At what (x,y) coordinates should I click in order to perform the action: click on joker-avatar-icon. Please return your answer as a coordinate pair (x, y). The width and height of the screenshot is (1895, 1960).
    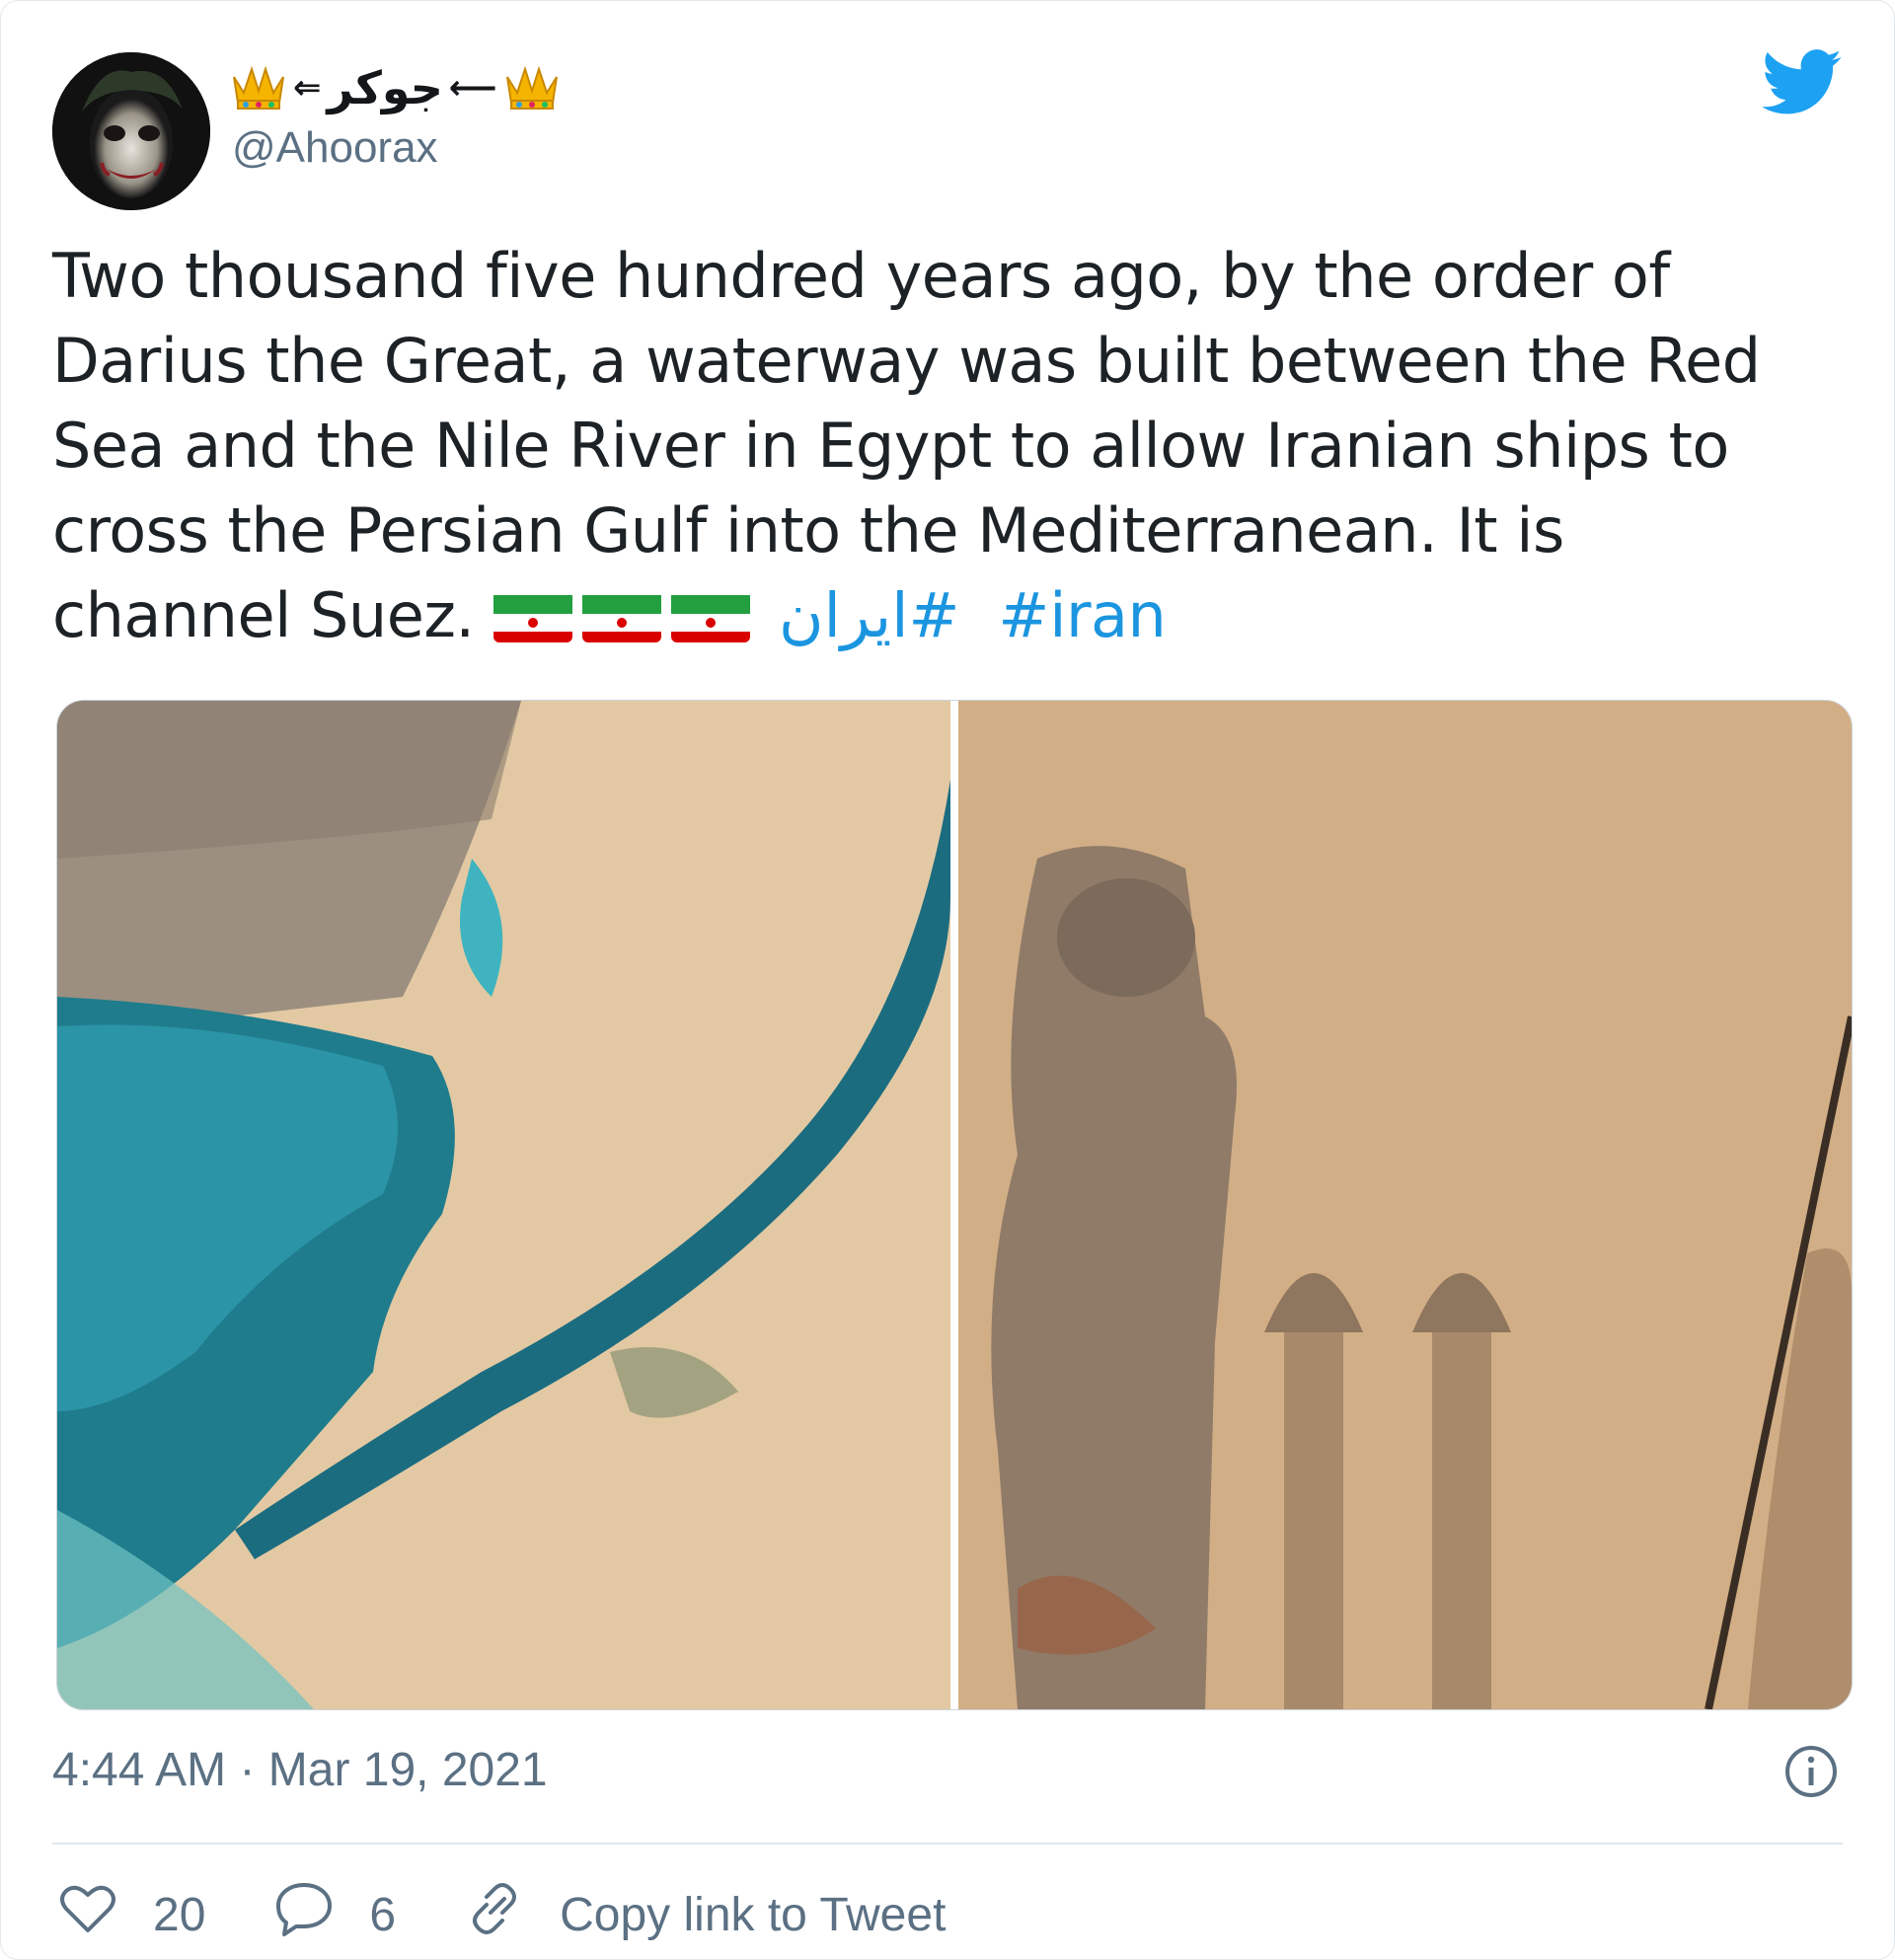
    Looking at the image, I should click on (131, 131).